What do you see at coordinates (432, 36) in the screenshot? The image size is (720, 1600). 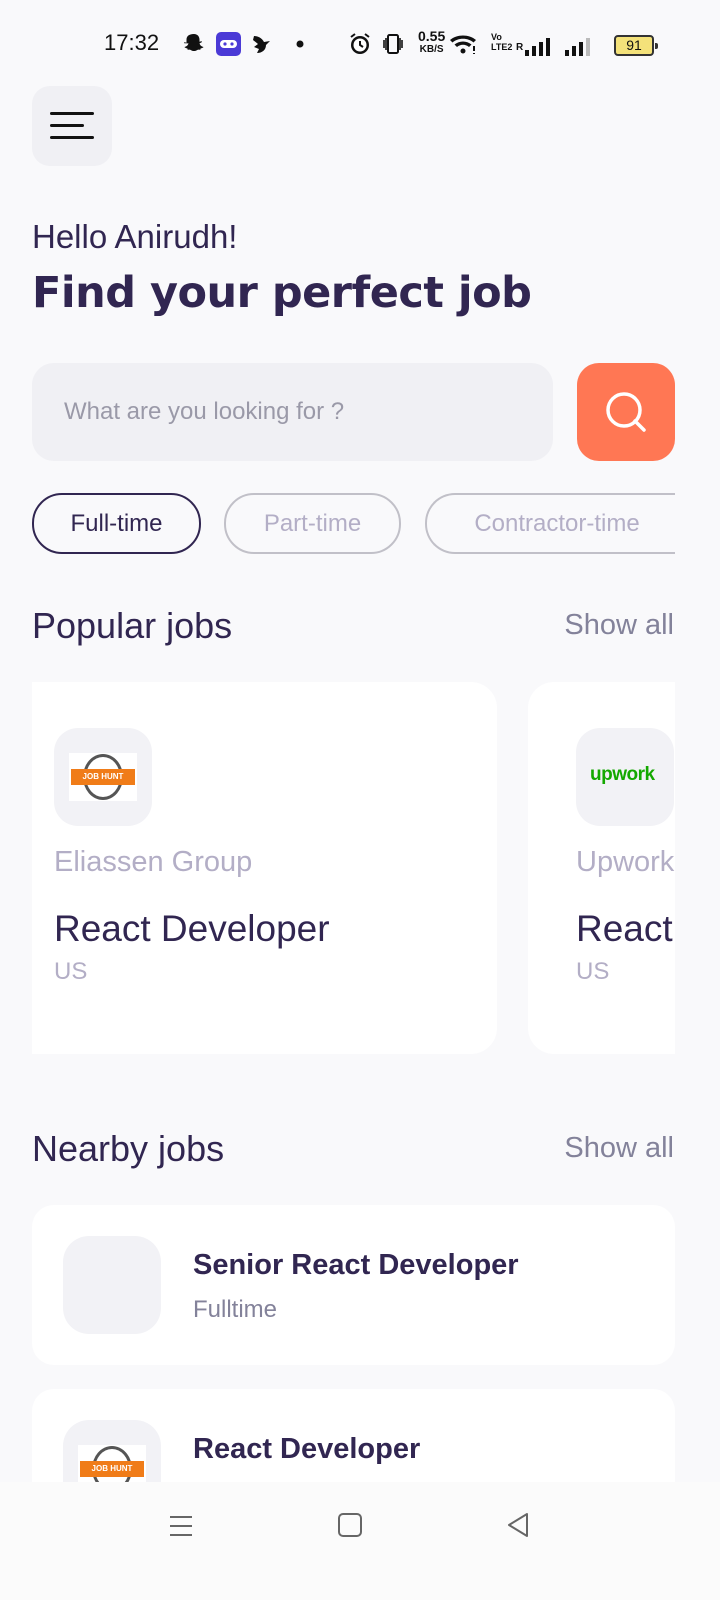 I see `net-speed-value: 0.55` at bounding box center [432, 36].